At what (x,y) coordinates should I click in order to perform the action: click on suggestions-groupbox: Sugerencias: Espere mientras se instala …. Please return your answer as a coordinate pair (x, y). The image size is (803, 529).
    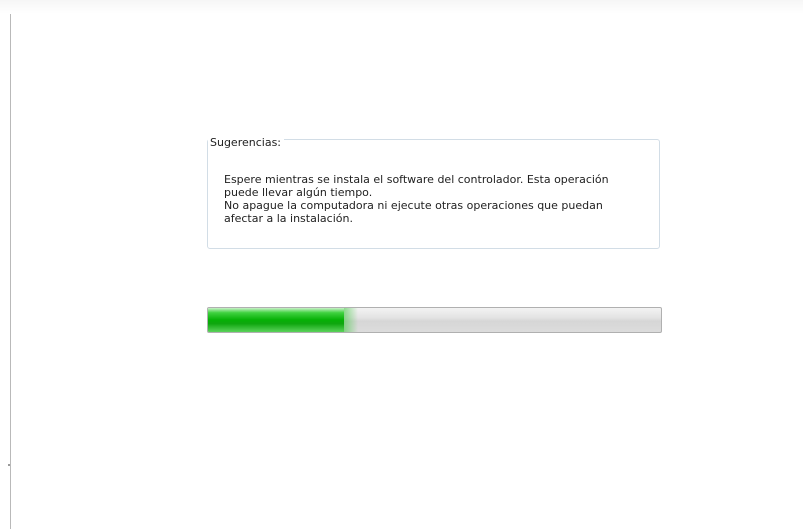
    Looking at the image, I should click on (433, 192).